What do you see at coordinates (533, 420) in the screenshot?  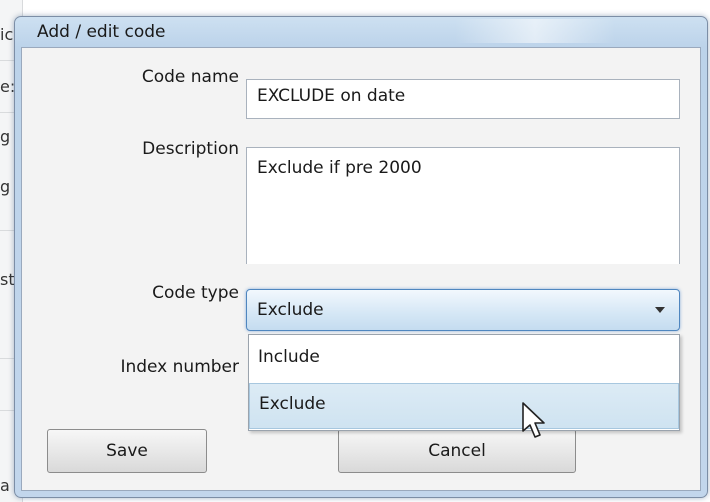 I see `mouse-pointer-icon` at bounding box center [533, 420].